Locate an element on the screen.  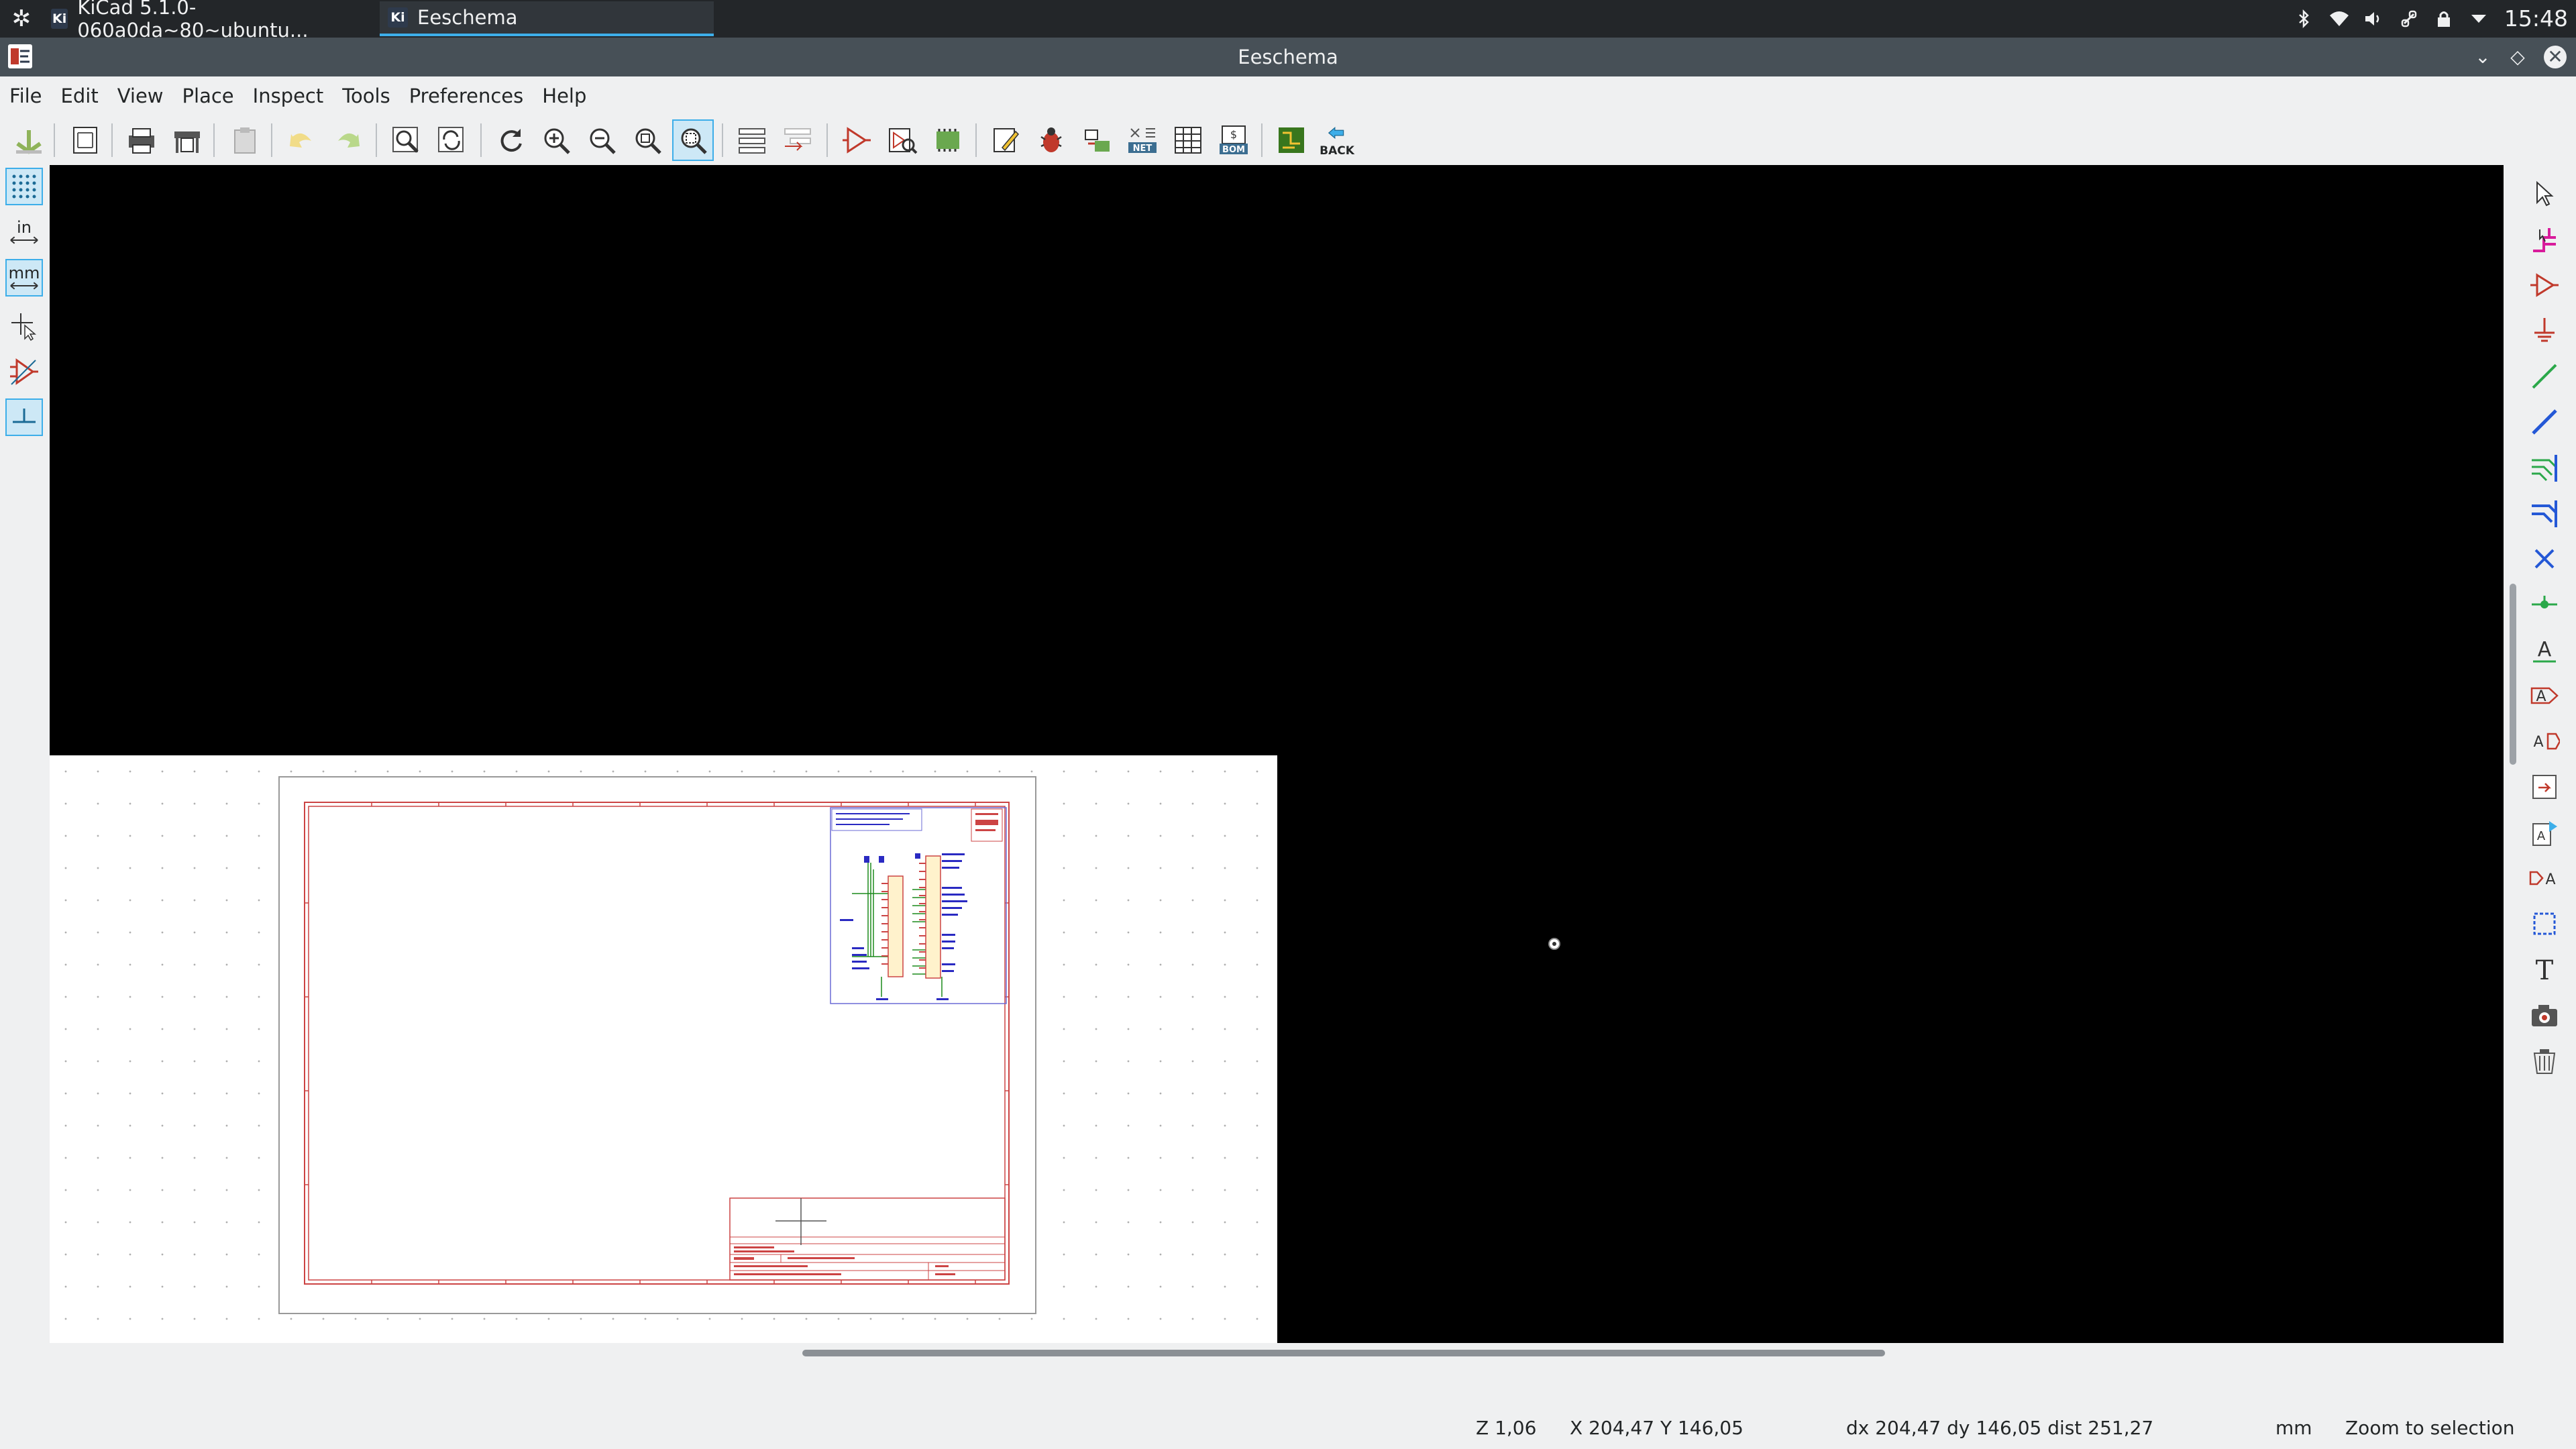
zoom-out-icon is located at coordinates (602, 140).